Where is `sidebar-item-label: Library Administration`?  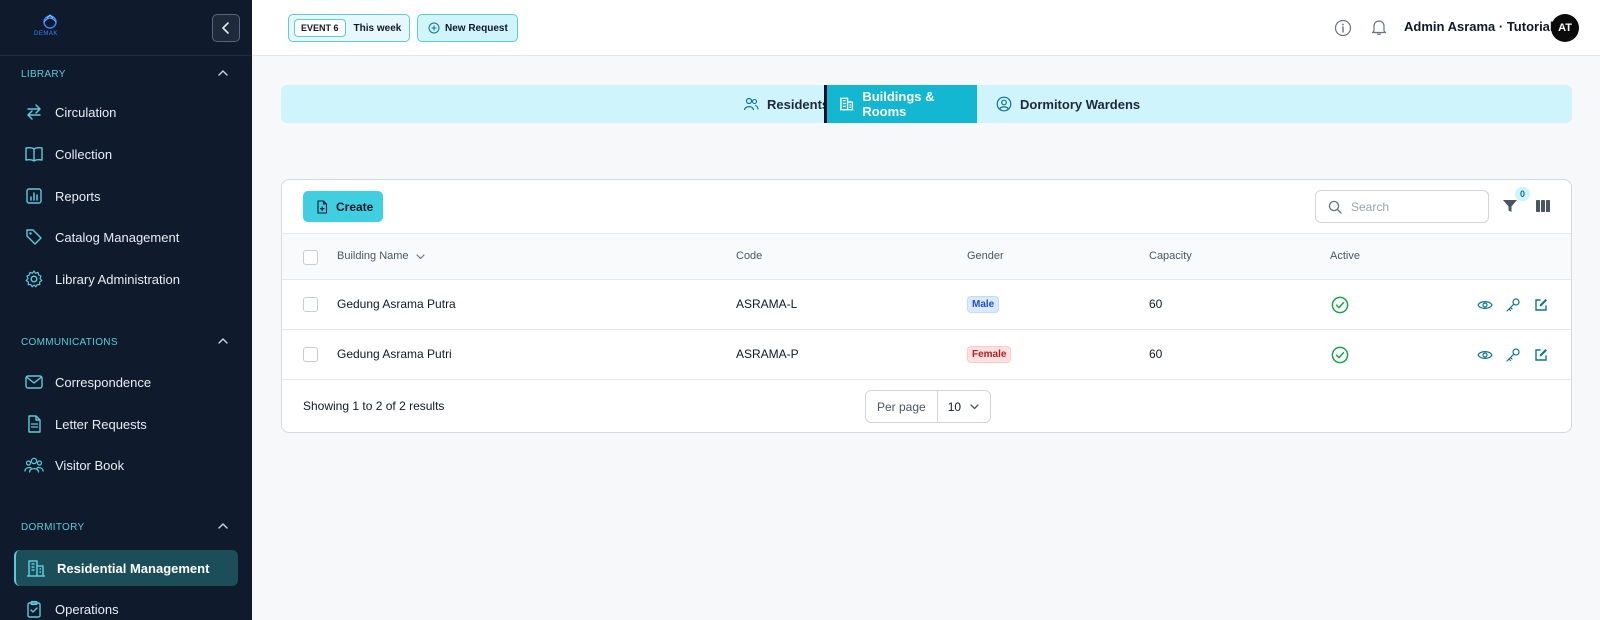 sidebar-item-label: Library Administration is located at coordinates (117, 279).